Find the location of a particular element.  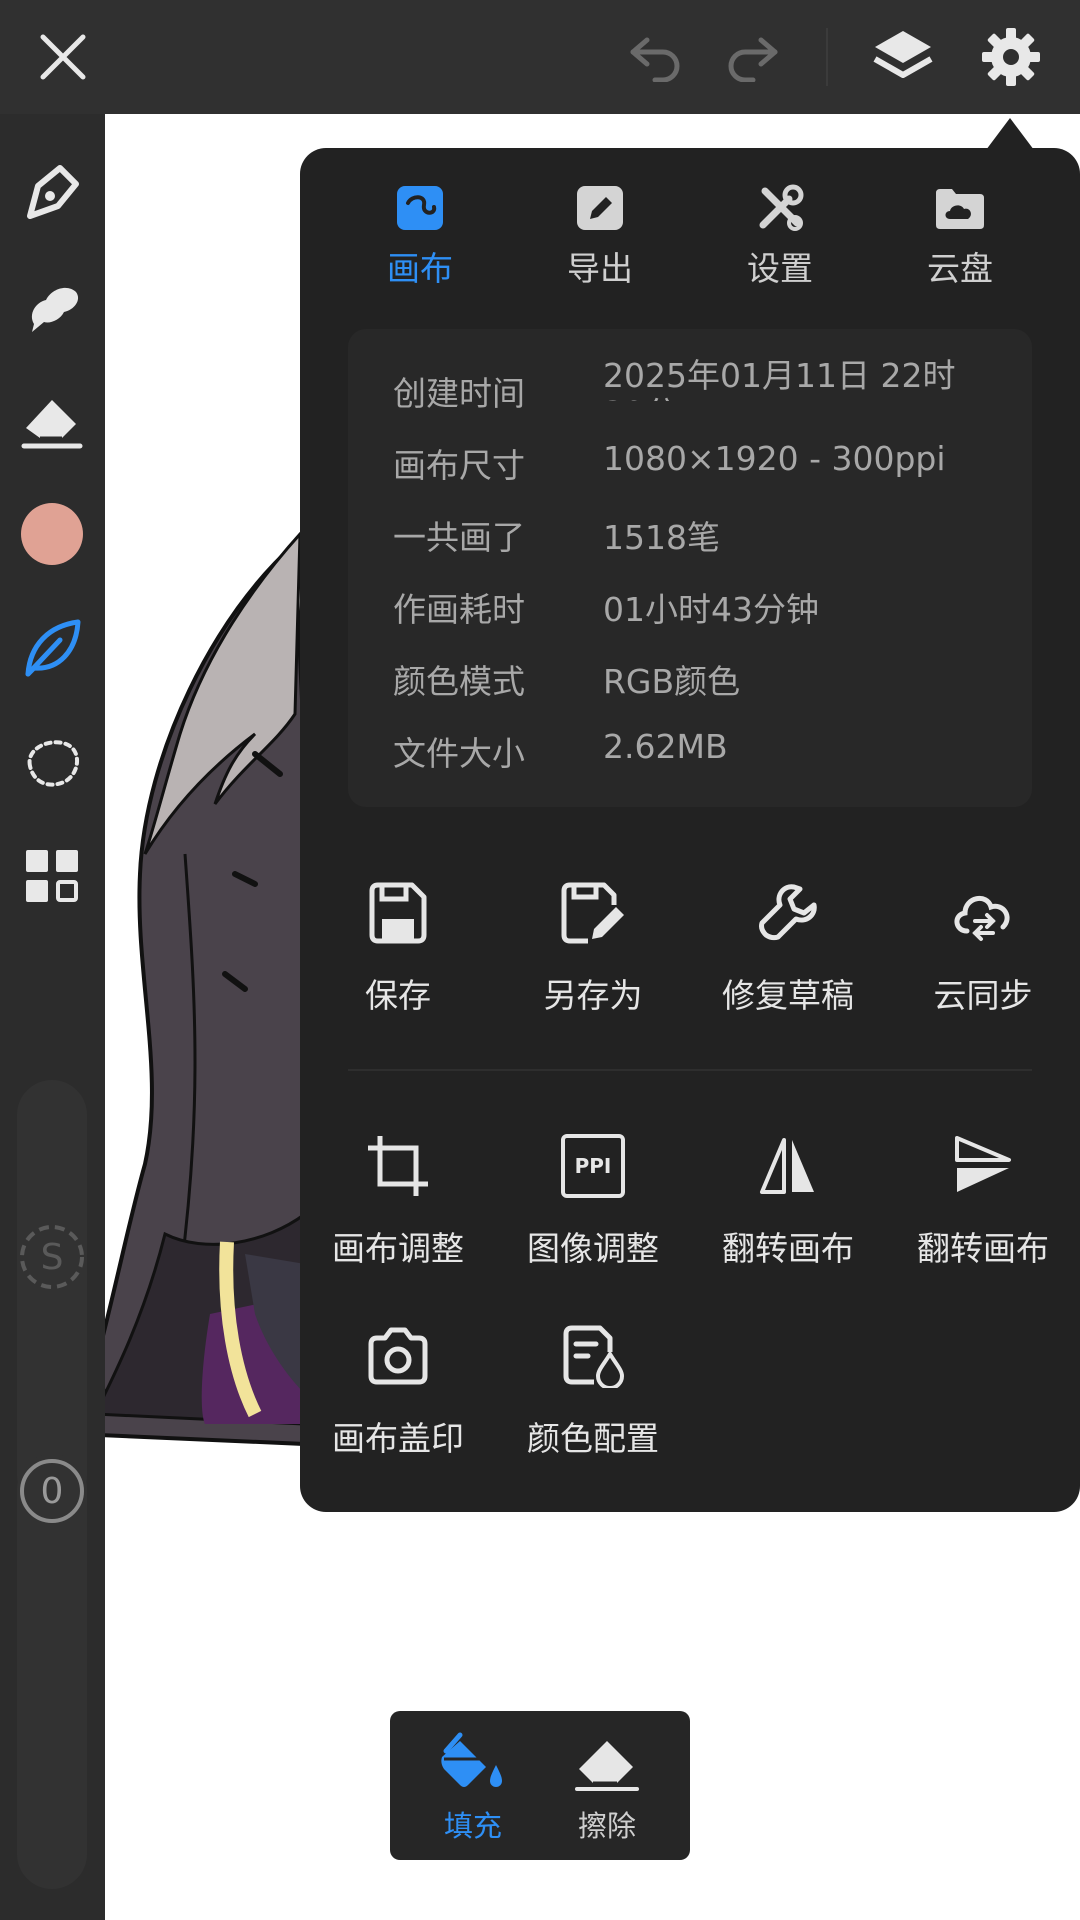

erase-label: 擦除 is located at coordinates (606, 1826).